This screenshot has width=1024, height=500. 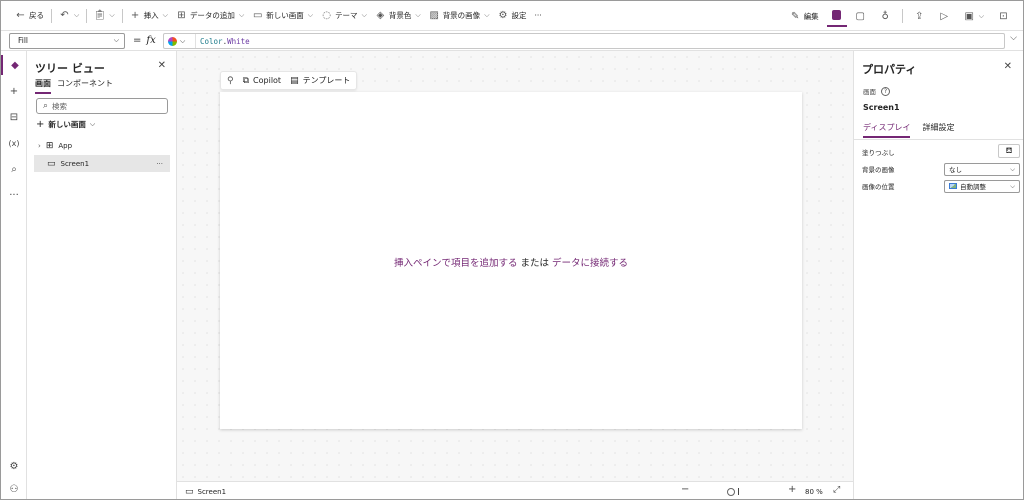 I want to click on new-screen-button: ▭ 新しい画面 ⌵, so click(x=282, y=16).